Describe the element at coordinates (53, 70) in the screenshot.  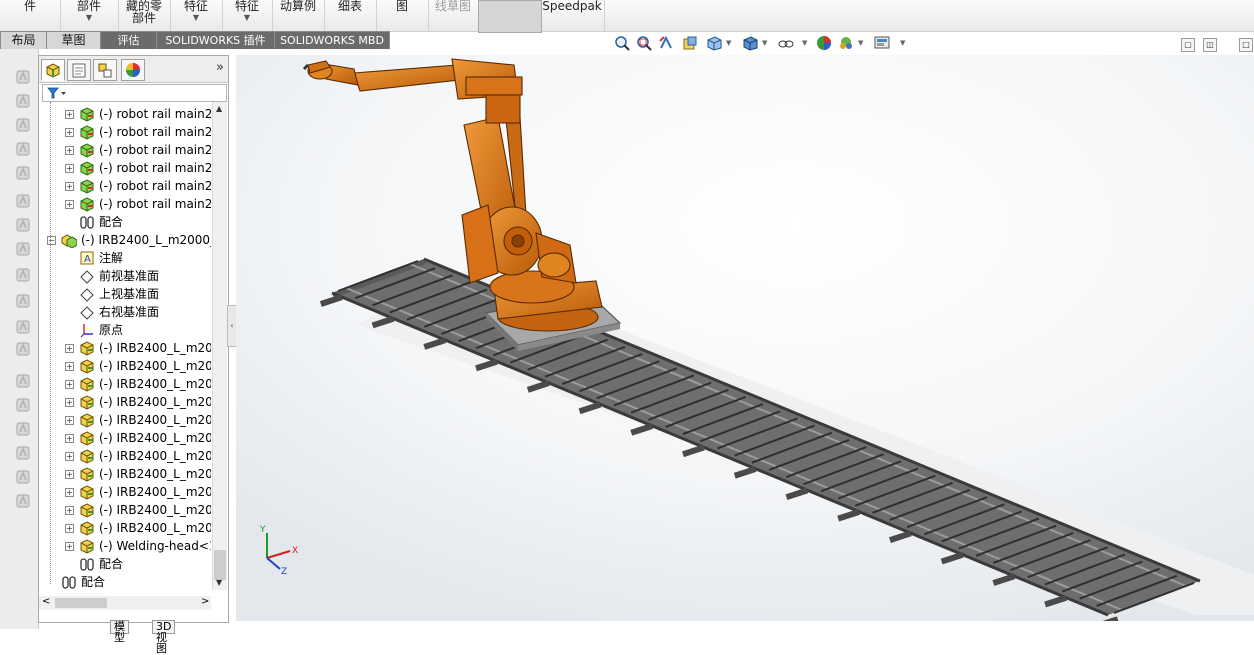
I see `feature-manager-tab` at that location.